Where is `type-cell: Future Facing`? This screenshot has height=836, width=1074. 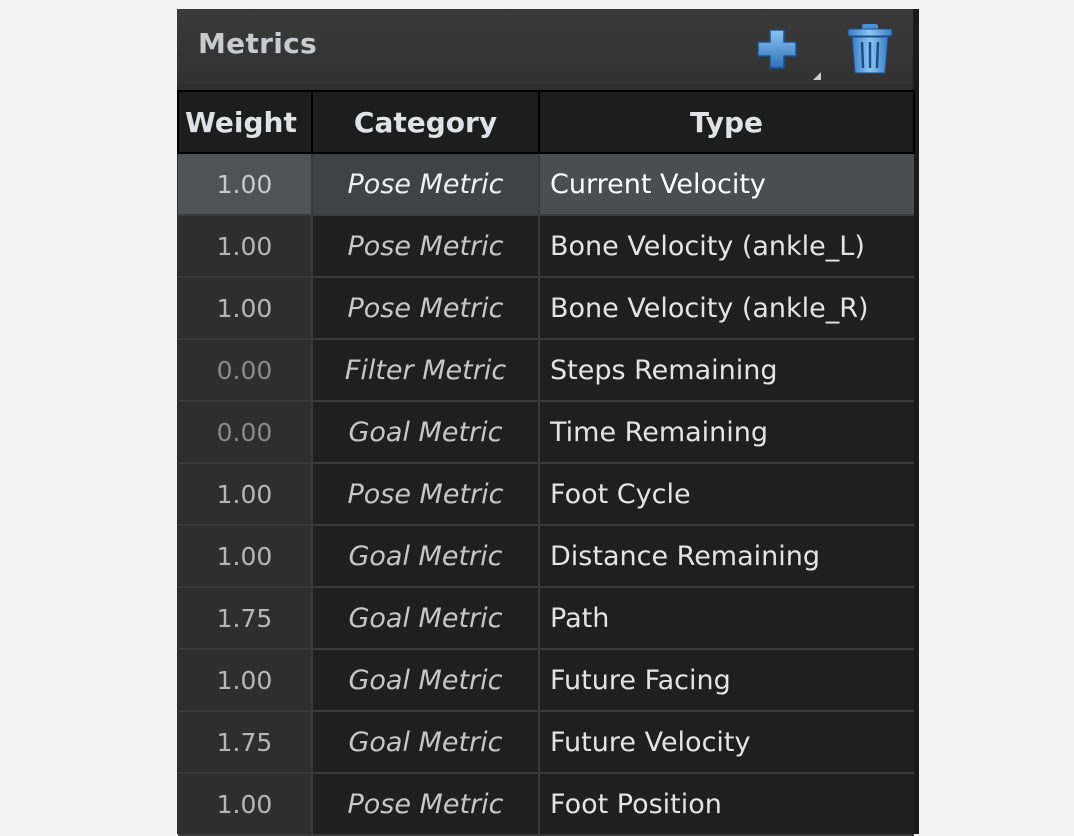
type-cell: Future Facing is located at coordinates (726, 680).